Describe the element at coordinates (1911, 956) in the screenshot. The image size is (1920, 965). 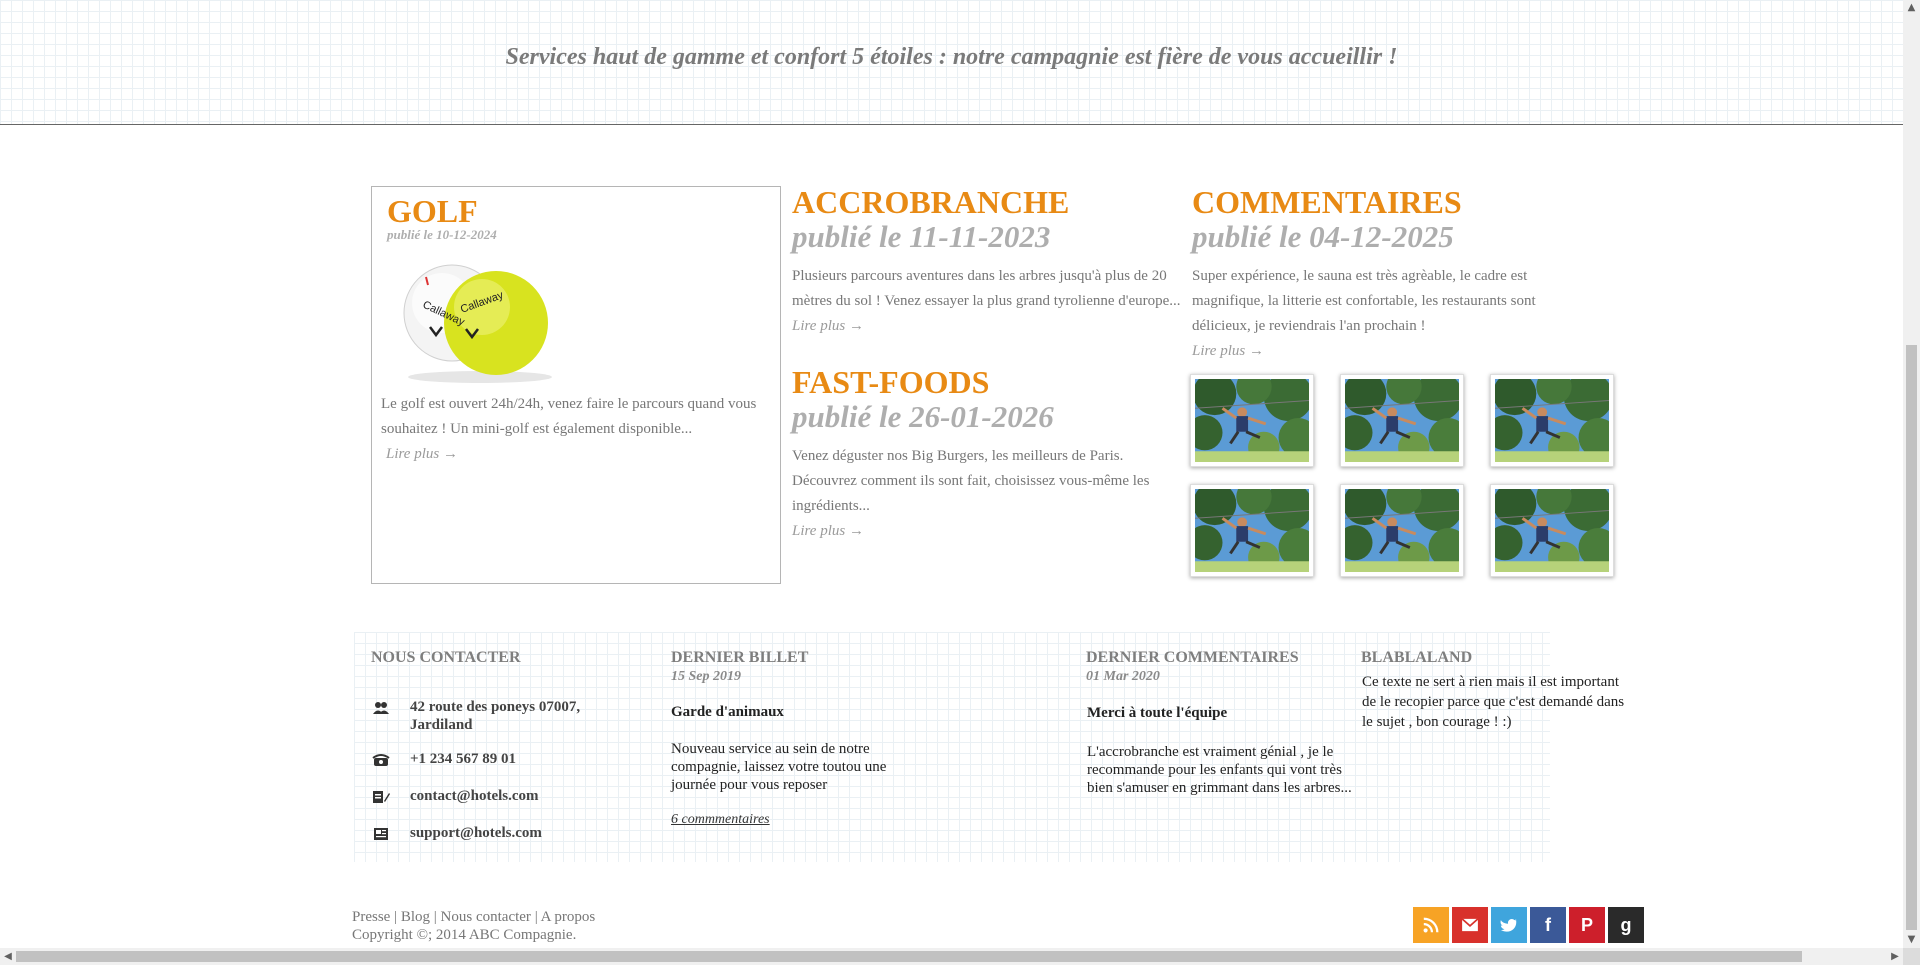
I see `scrollbar-corner` at that location.